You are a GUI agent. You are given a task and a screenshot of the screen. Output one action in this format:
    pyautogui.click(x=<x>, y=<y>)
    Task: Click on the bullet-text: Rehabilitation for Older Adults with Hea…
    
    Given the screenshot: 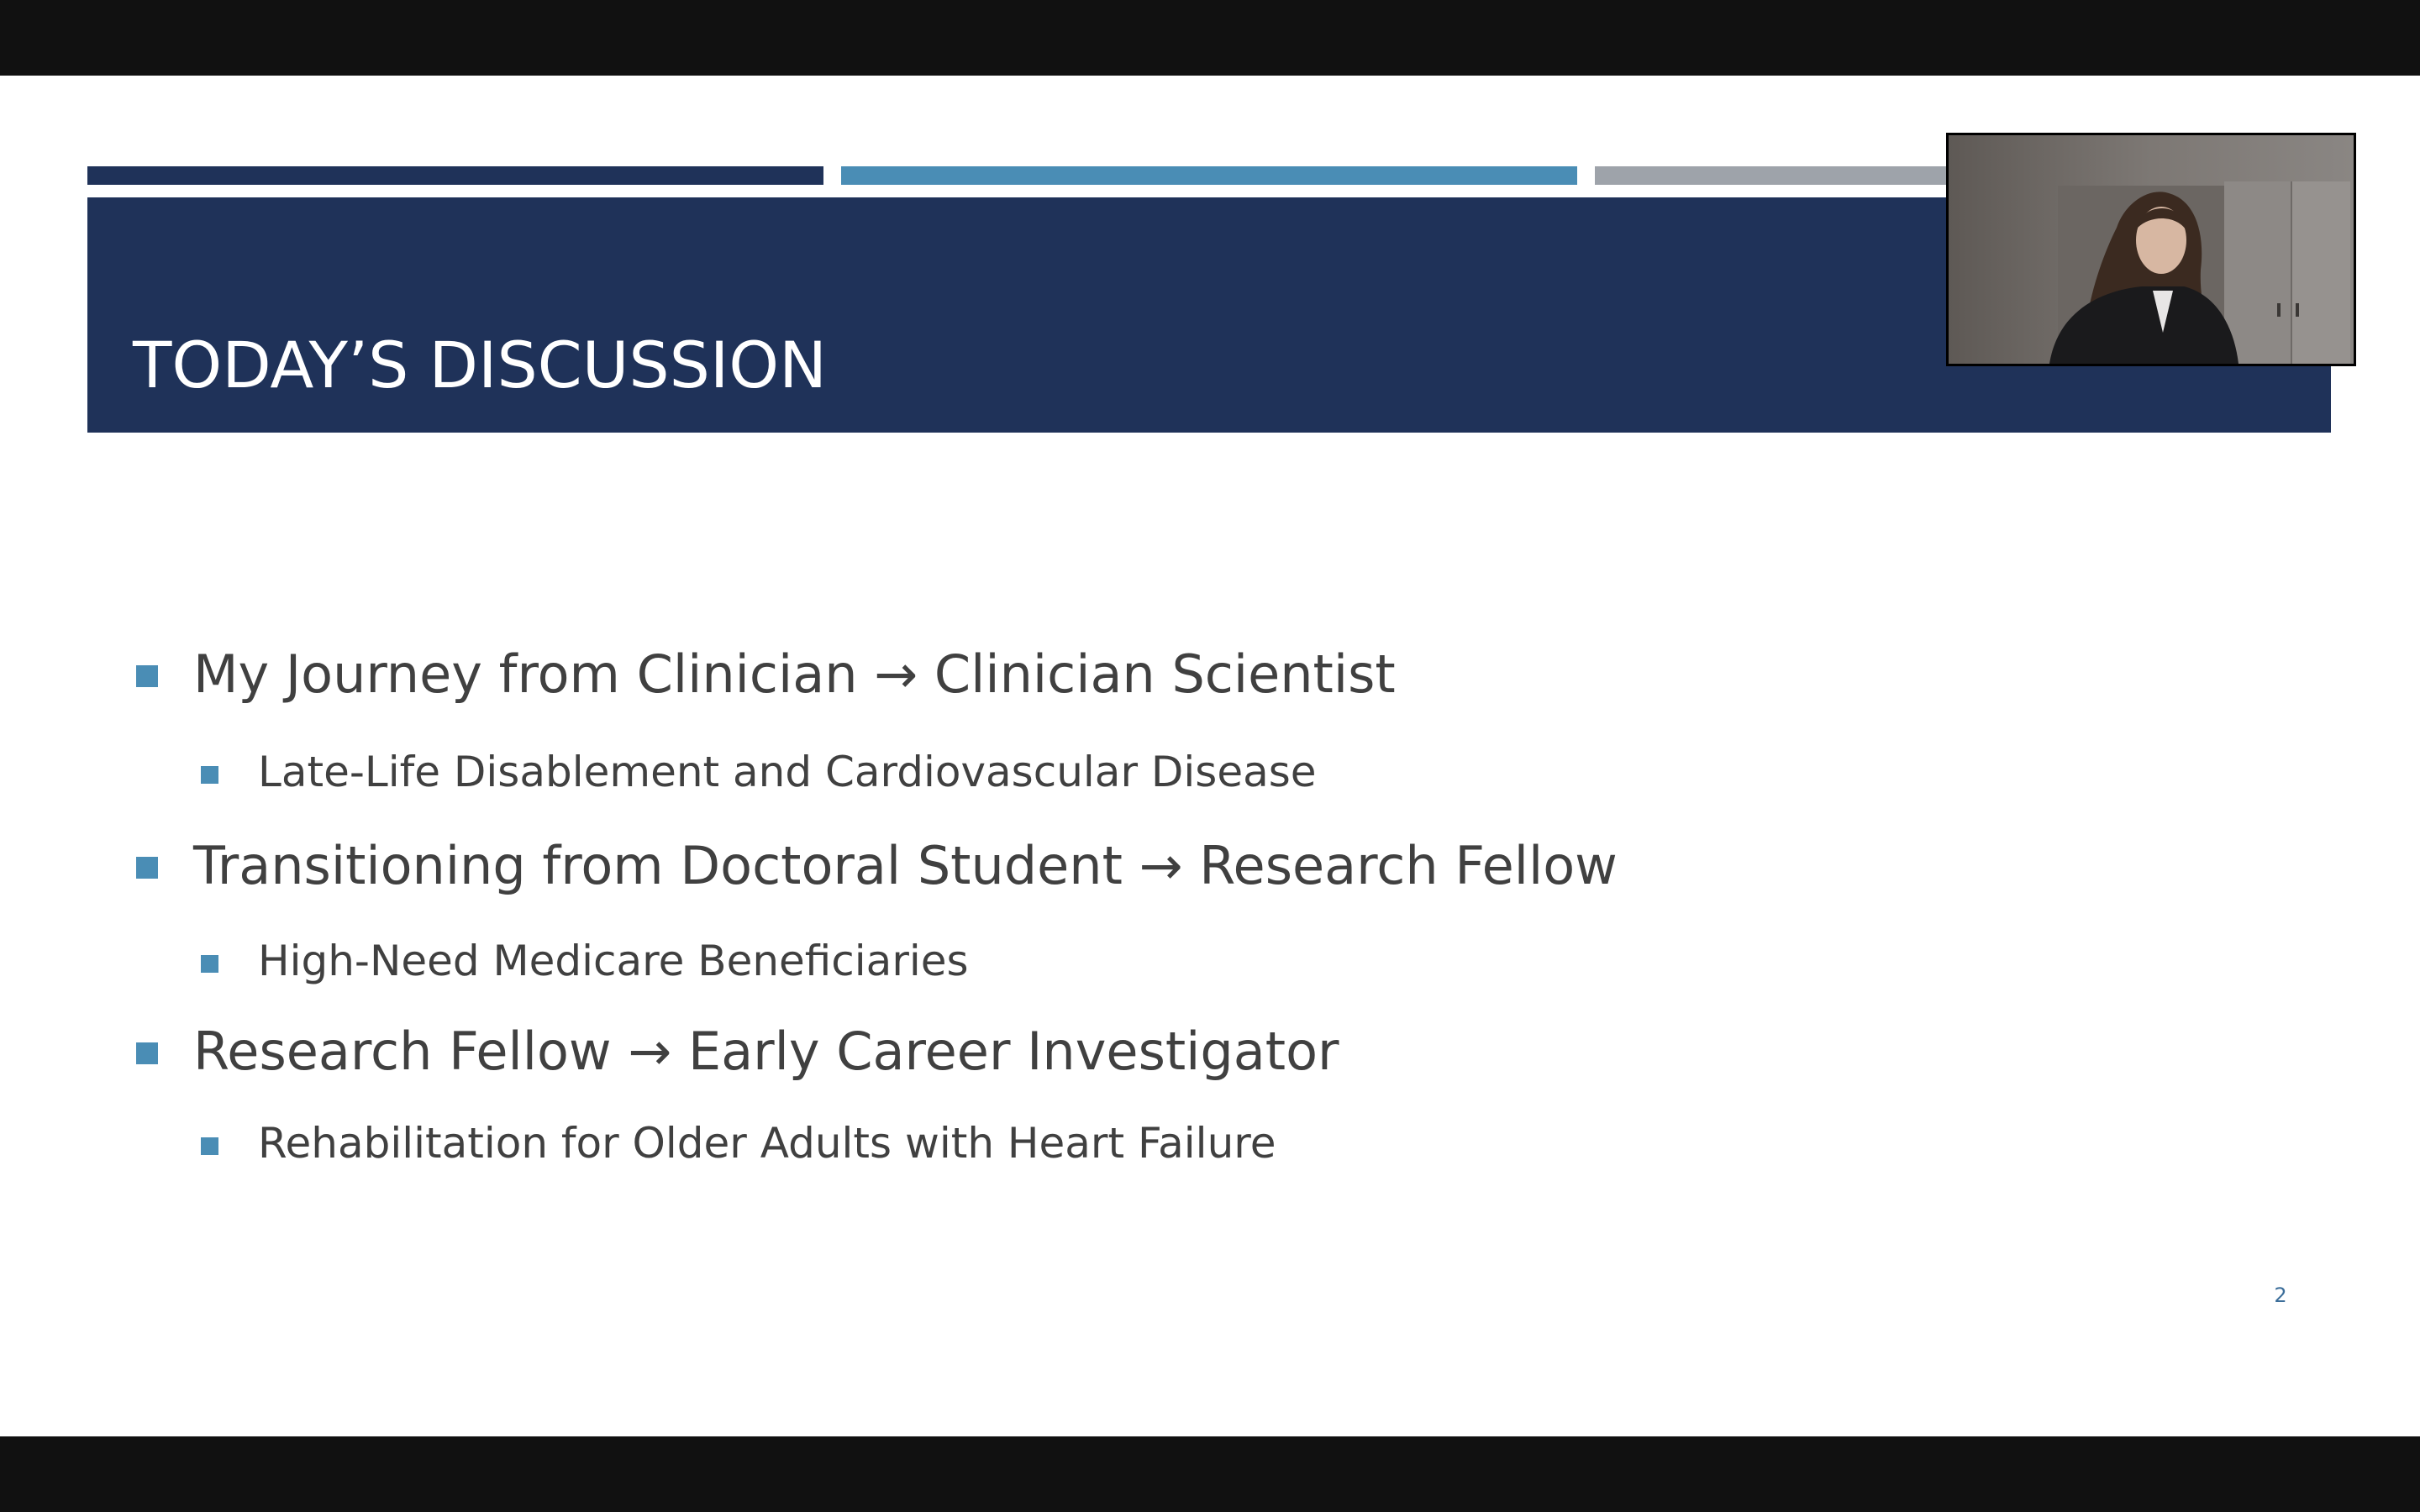 What is the action you would take?
    pyautogui.click(x=767, y=1143)
    